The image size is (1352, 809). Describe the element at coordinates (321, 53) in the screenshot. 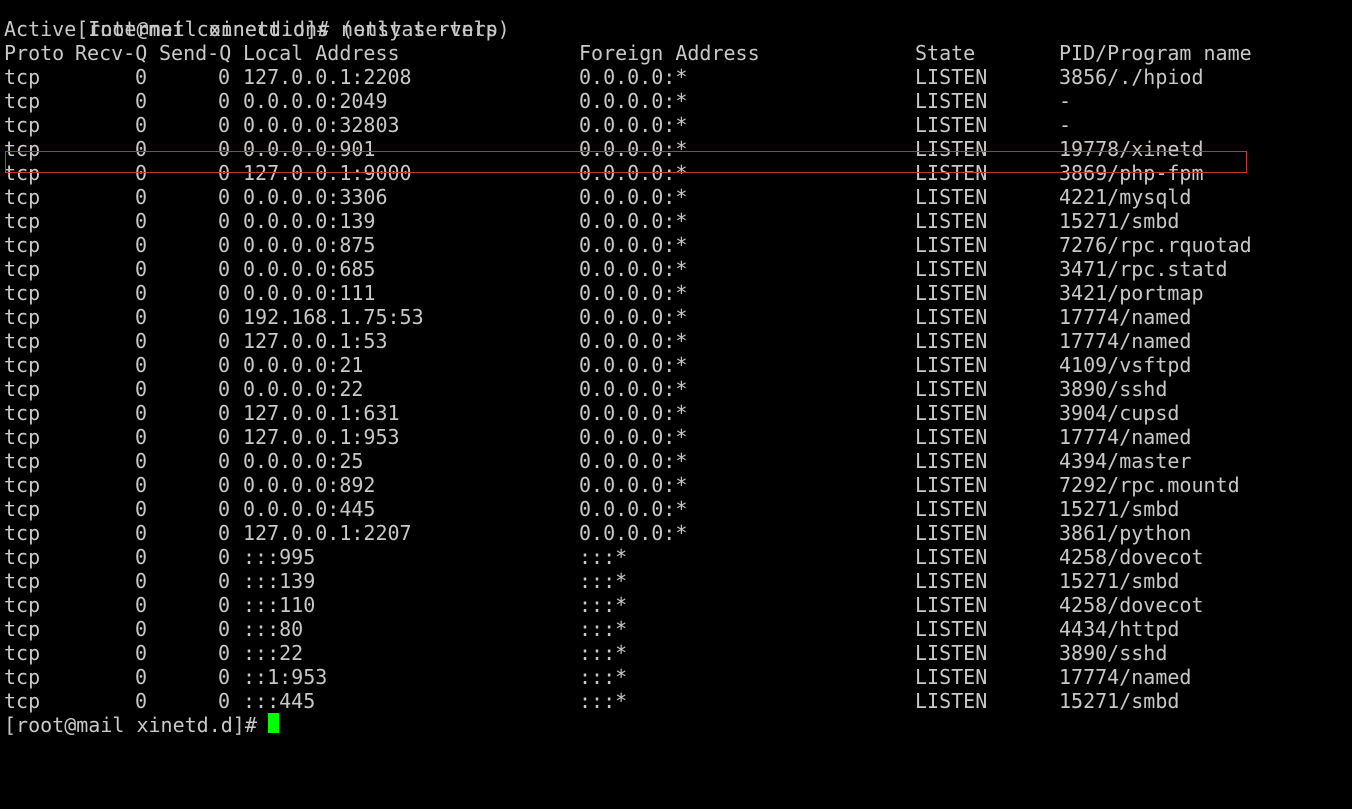

I see `header-local-address: Local Address` at that location.